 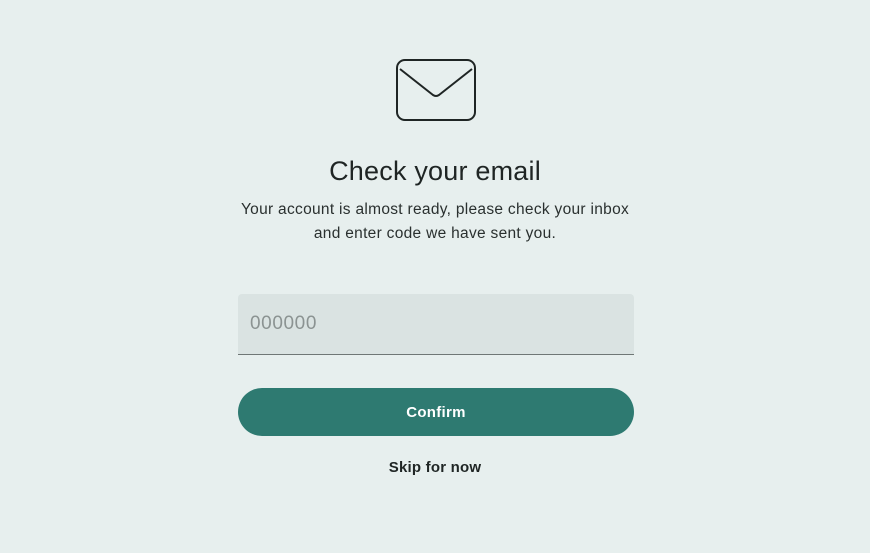 I want to click on envelope-icon, so click(x=436, y=90).